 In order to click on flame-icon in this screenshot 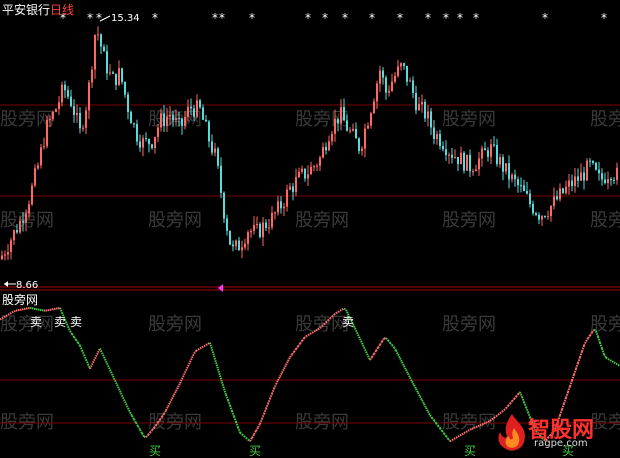, I will do `click(511, 432)`.